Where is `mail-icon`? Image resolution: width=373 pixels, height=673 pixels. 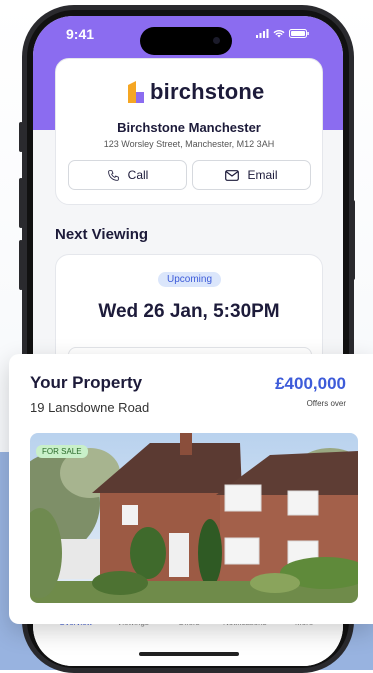 mail-icon is located at coordinates (232, 175).